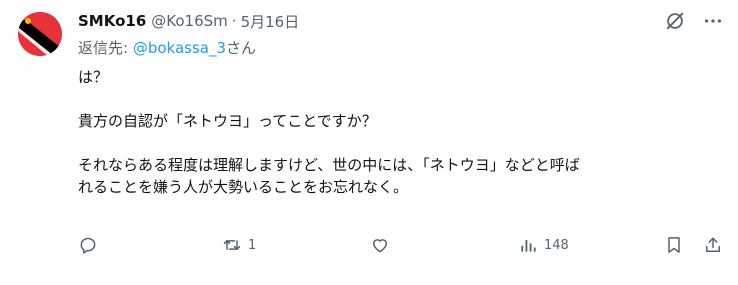 The height and width of the screenshot is (285, 738). Describe the element at coordinates (179, 48) in the screenshot. I see `reply-to-mention: @bokassa_3` at that location.